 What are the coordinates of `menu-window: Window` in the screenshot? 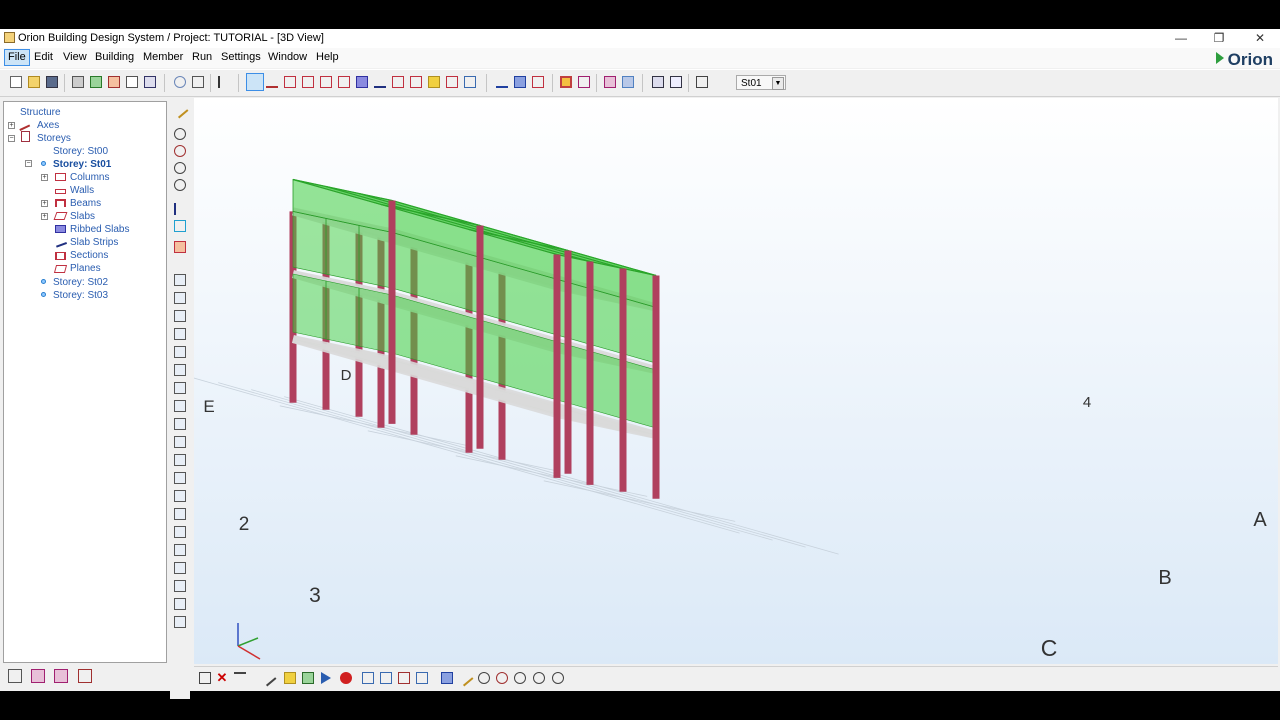 It's located at (287, 57).